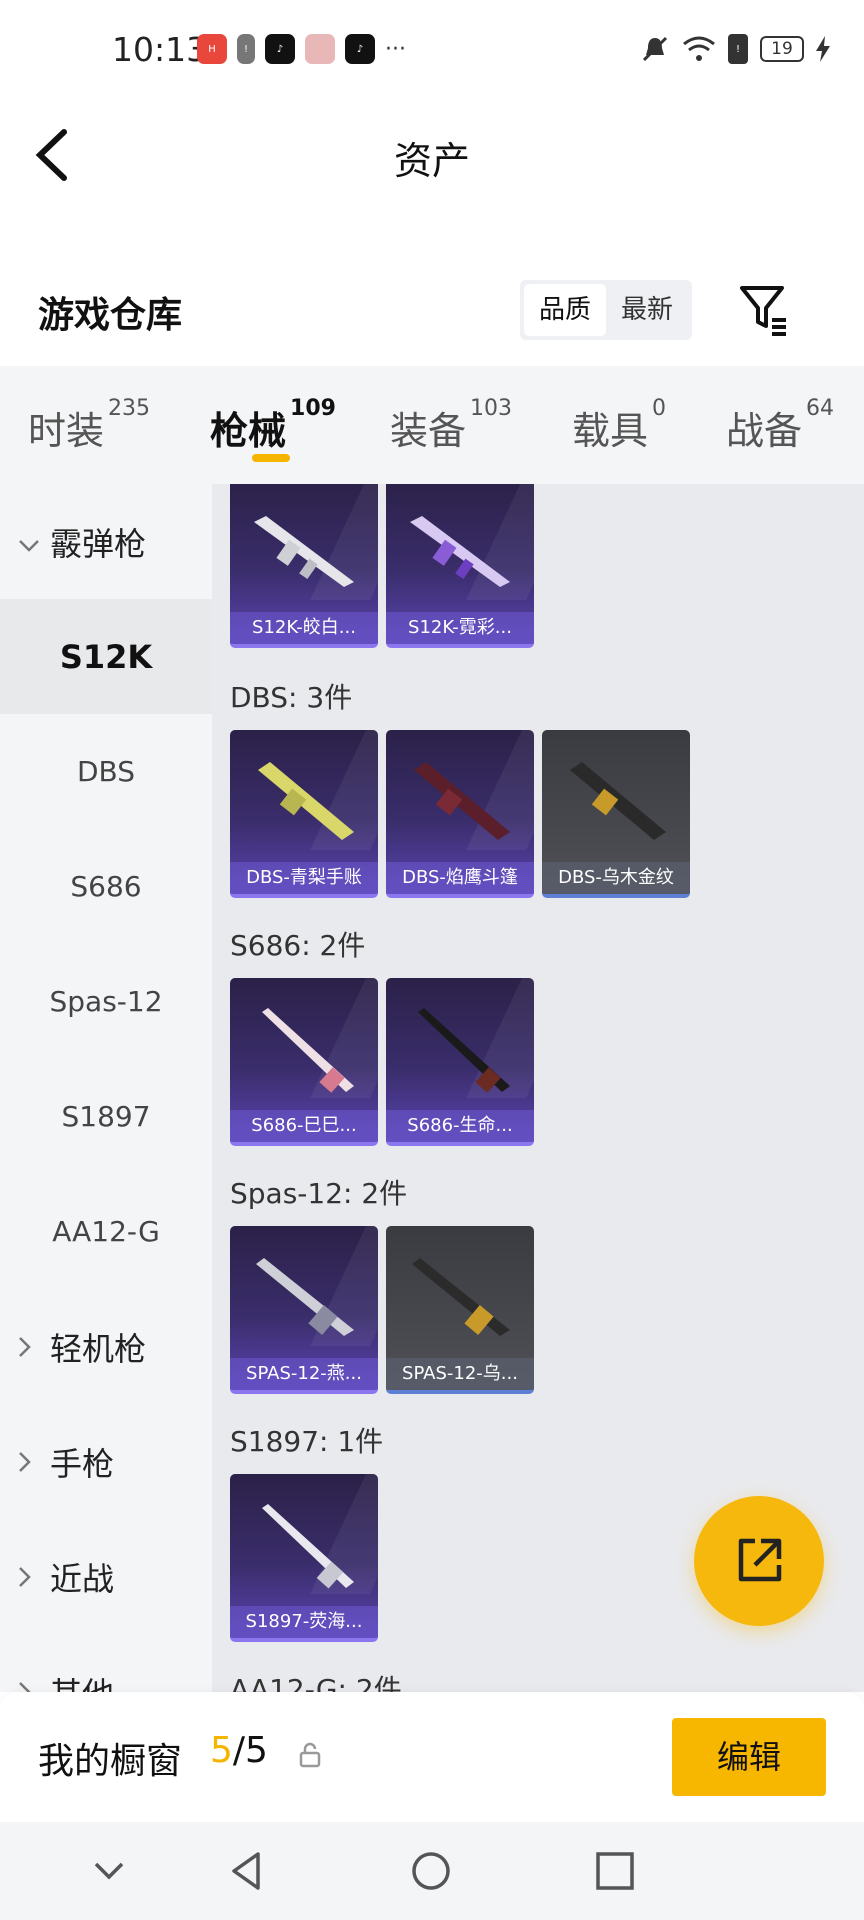 The image size is (864, 1920). What do you see at coordinates (316, 1682) in the screenshot?
I see `group-label-aa12g: AA12-G: 2件` at bounding box center [316, 1682].